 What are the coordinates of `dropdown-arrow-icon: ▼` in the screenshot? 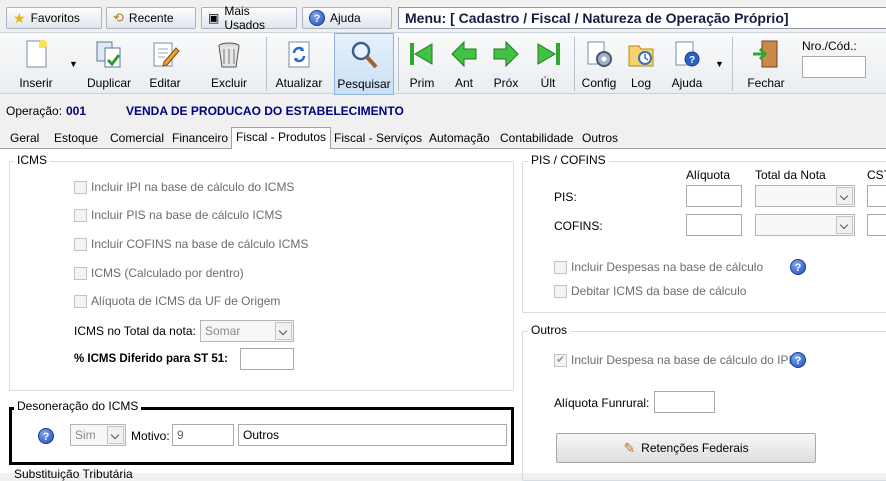 It's located at (73, 64).